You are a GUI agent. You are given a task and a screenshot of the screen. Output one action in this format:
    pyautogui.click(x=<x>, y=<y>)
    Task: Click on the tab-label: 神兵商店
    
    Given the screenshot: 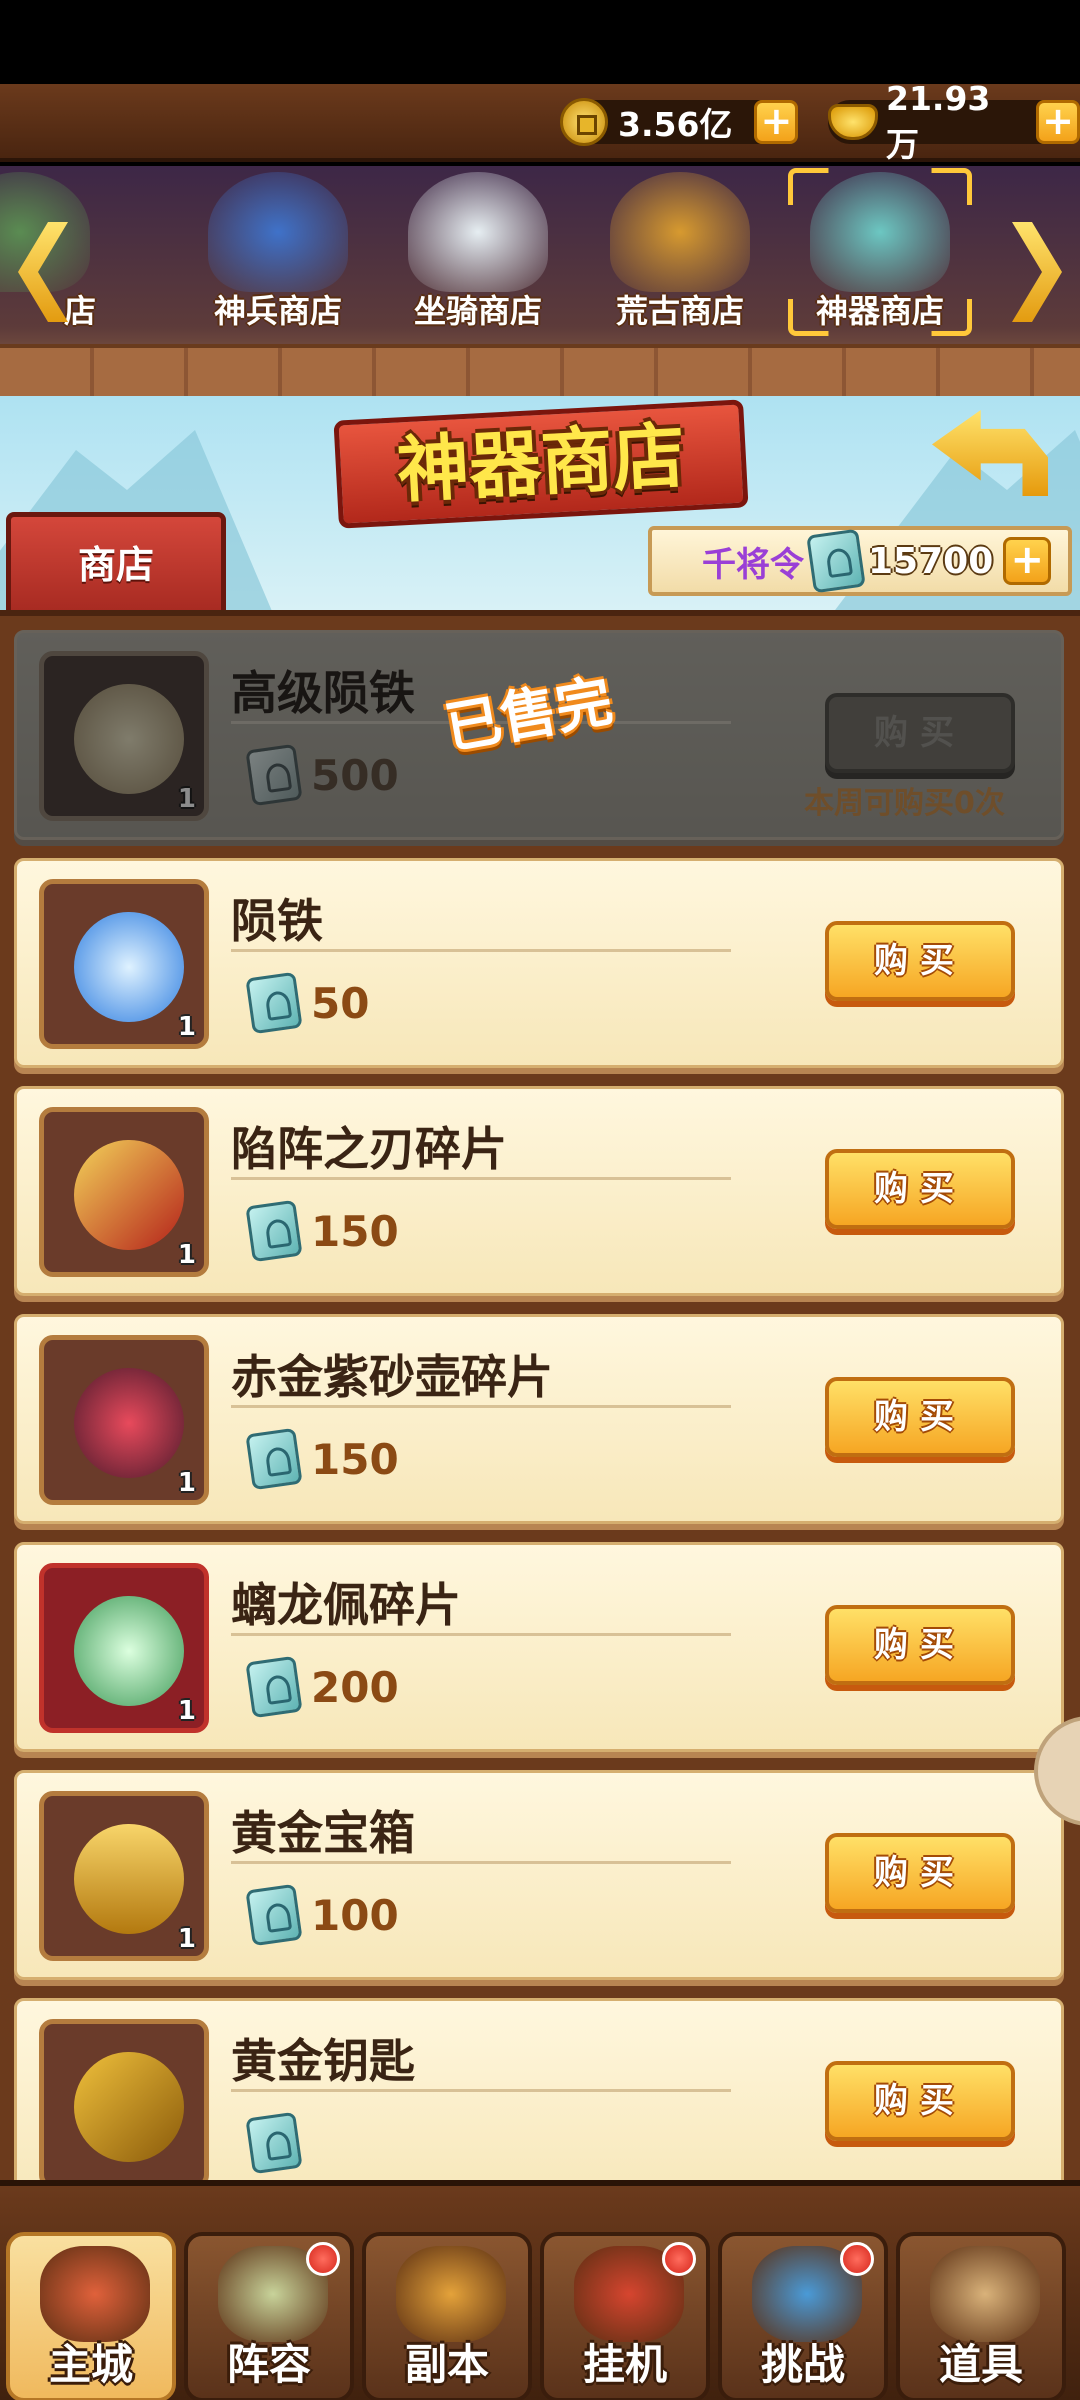 What is the action you would take?
    pyautogui.click(x=277, y=311)
    